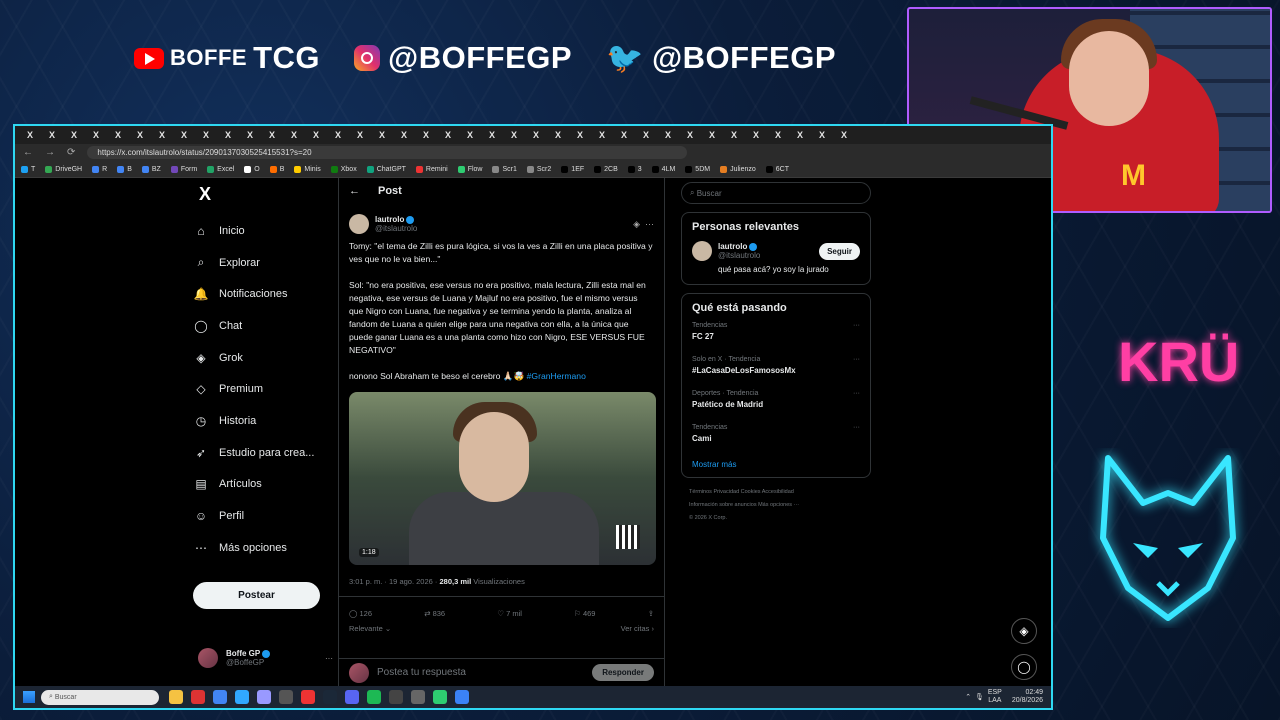 Image resolution: width=1280 pixels, height=720 pixels. Describe the element at coordinates (434, 613) in the screenshot. I see `repost-action: ⇄ 836` at that location.